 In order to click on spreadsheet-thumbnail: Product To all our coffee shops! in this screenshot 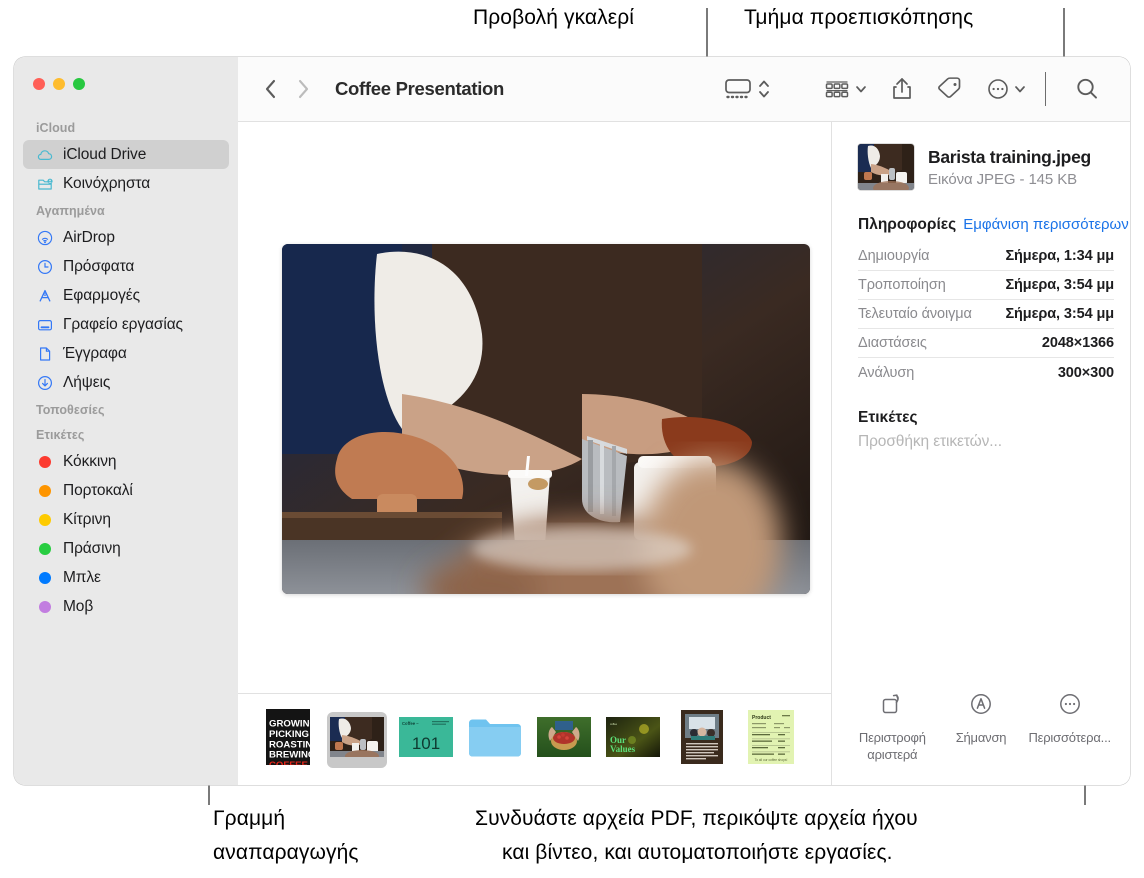, I will do `click(771, 739)`.